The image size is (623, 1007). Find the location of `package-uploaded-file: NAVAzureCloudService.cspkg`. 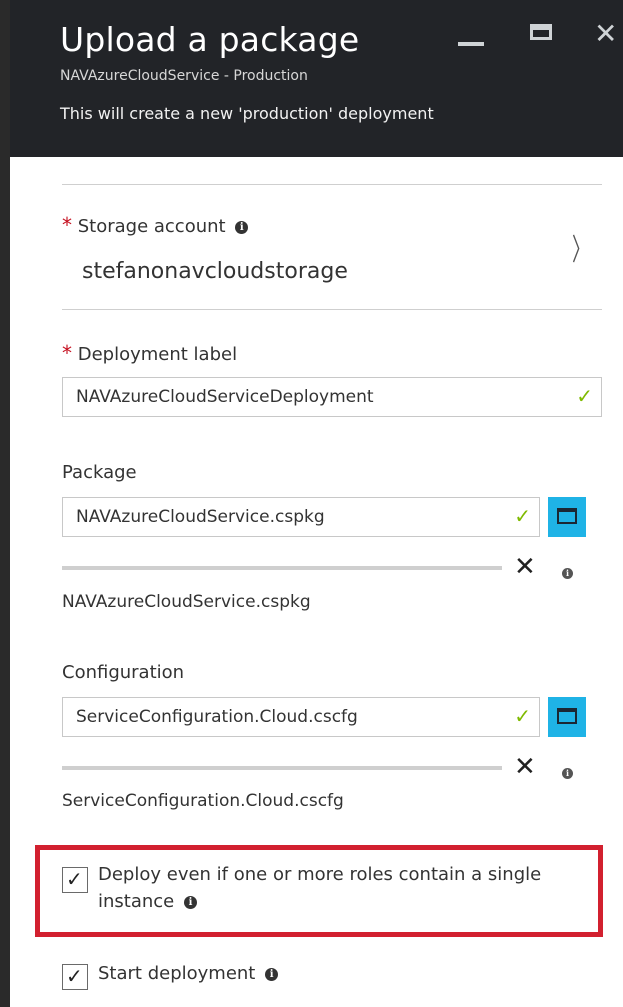

package-uploaded-file: NAVAzureCloudService.cspkg is located at coordinates (186, 602).